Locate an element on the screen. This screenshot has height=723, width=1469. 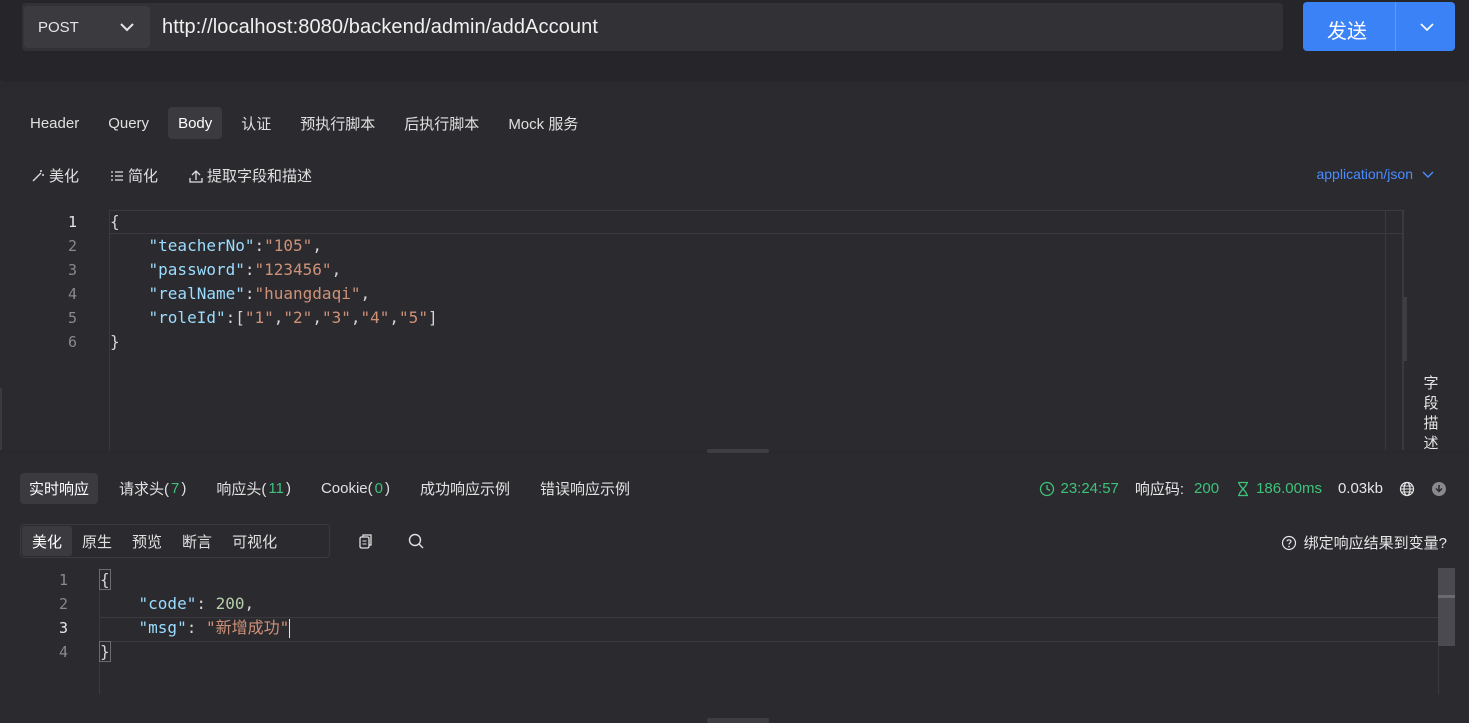
download-icon is located at coordinates (1439, 488).